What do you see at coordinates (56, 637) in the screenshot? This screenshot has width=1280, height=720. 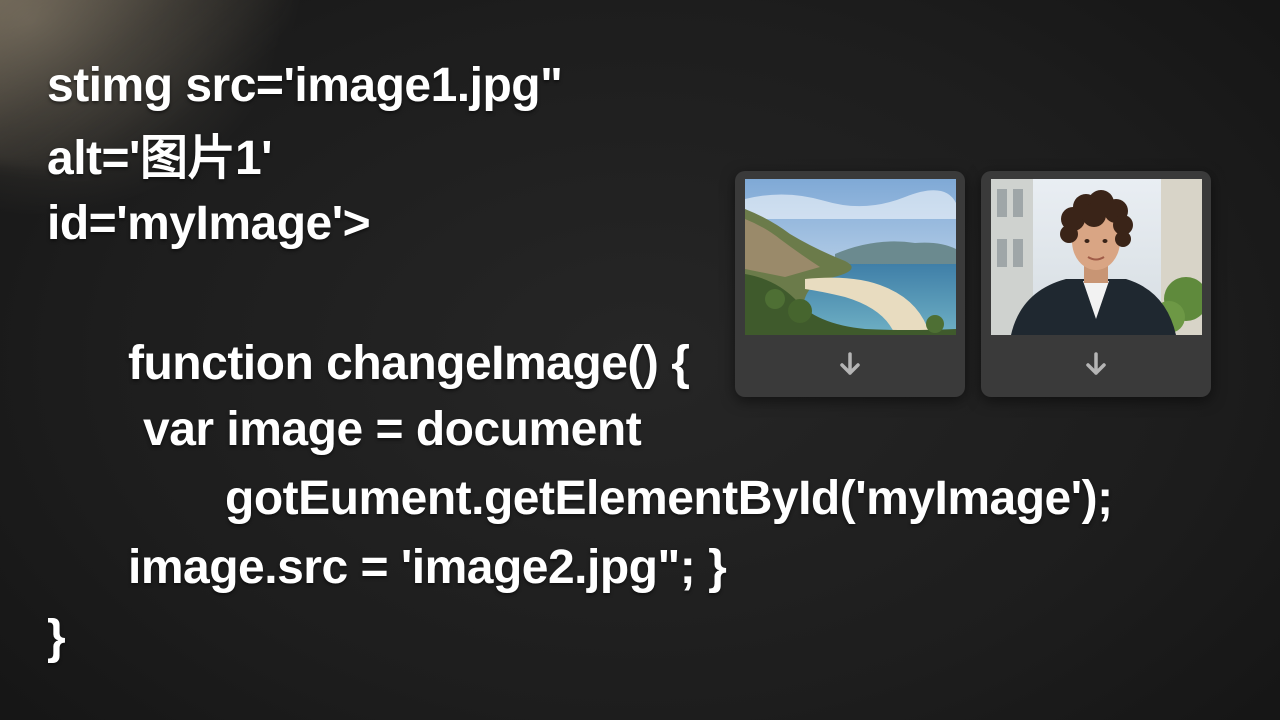 I see `code-line: }` at bounding box center [56, 637].